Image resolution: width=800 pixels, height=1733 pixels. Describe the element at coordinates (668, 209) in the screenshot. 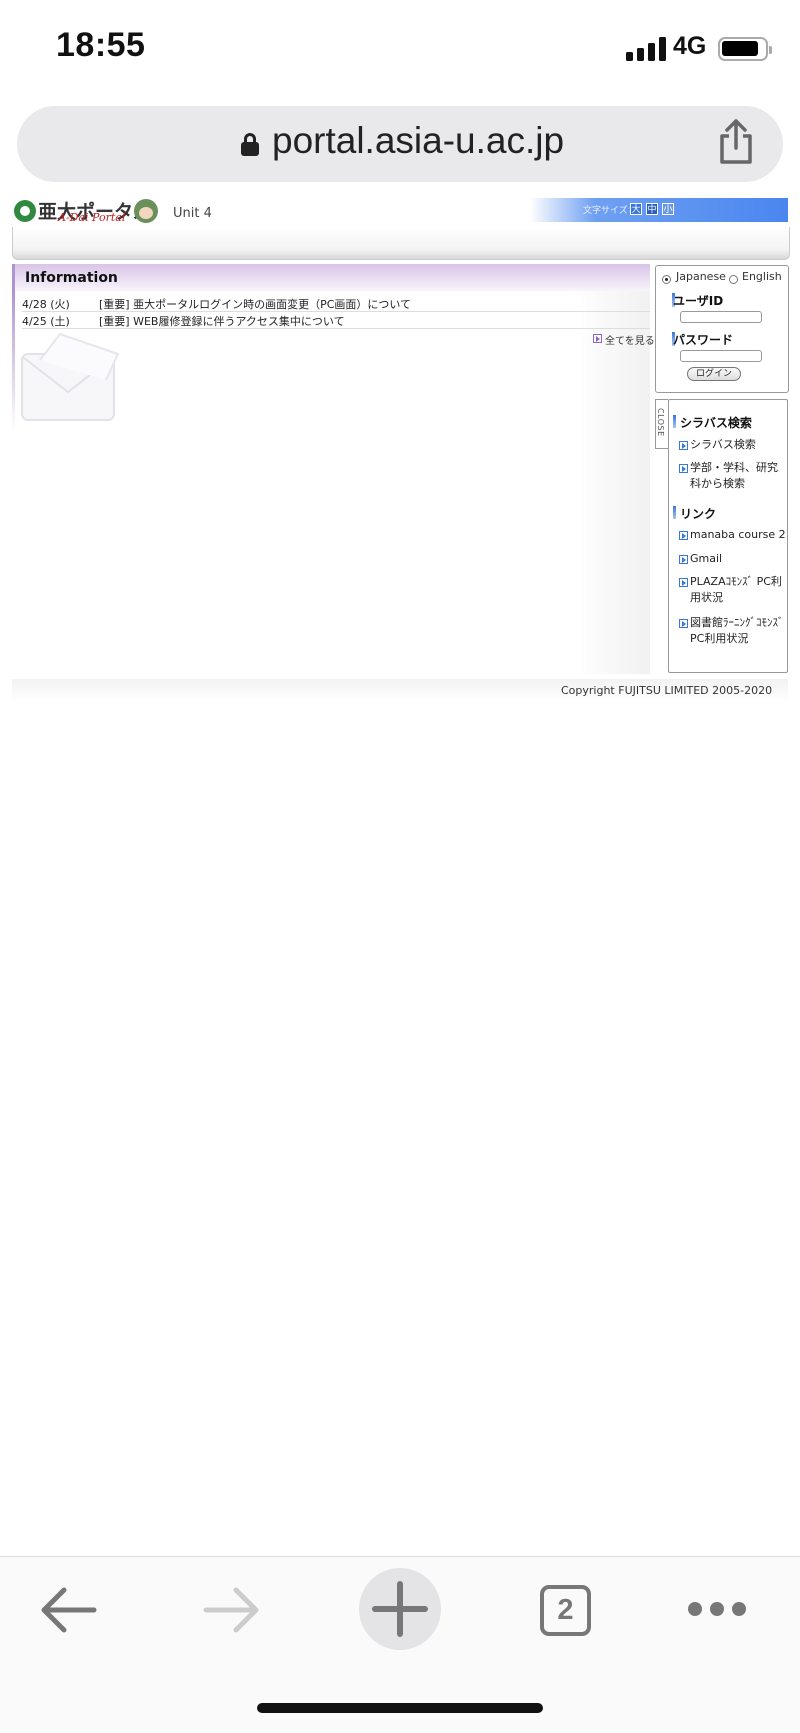

I see `font-size-small-button: 小` at that location.